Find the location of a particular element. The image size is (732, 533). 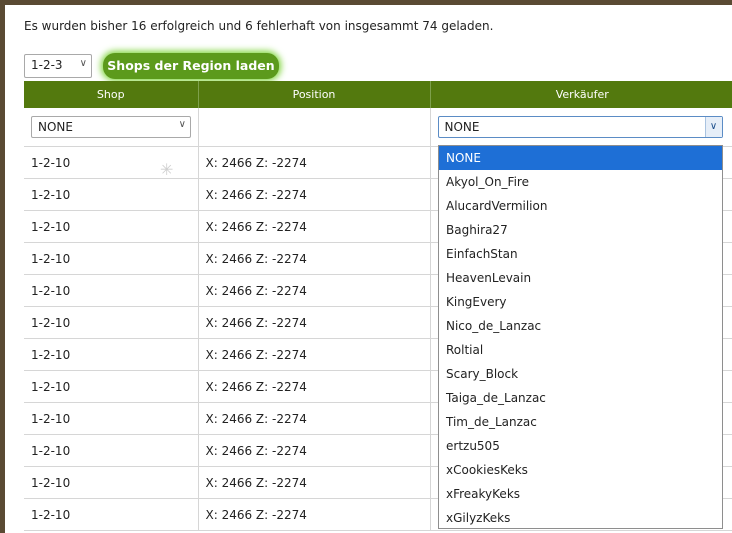

dropdown-option: xGilyzKeks is located at coordinates (580, 518).